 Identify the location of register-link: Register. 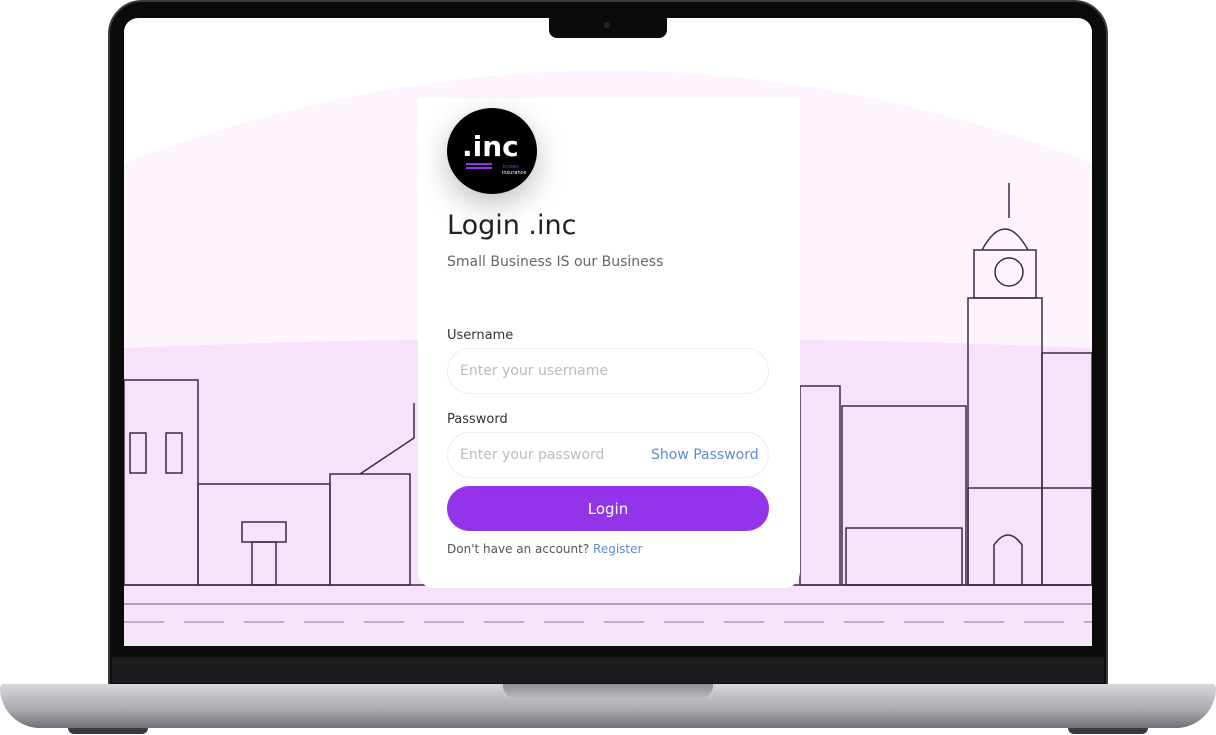
(617, 549).